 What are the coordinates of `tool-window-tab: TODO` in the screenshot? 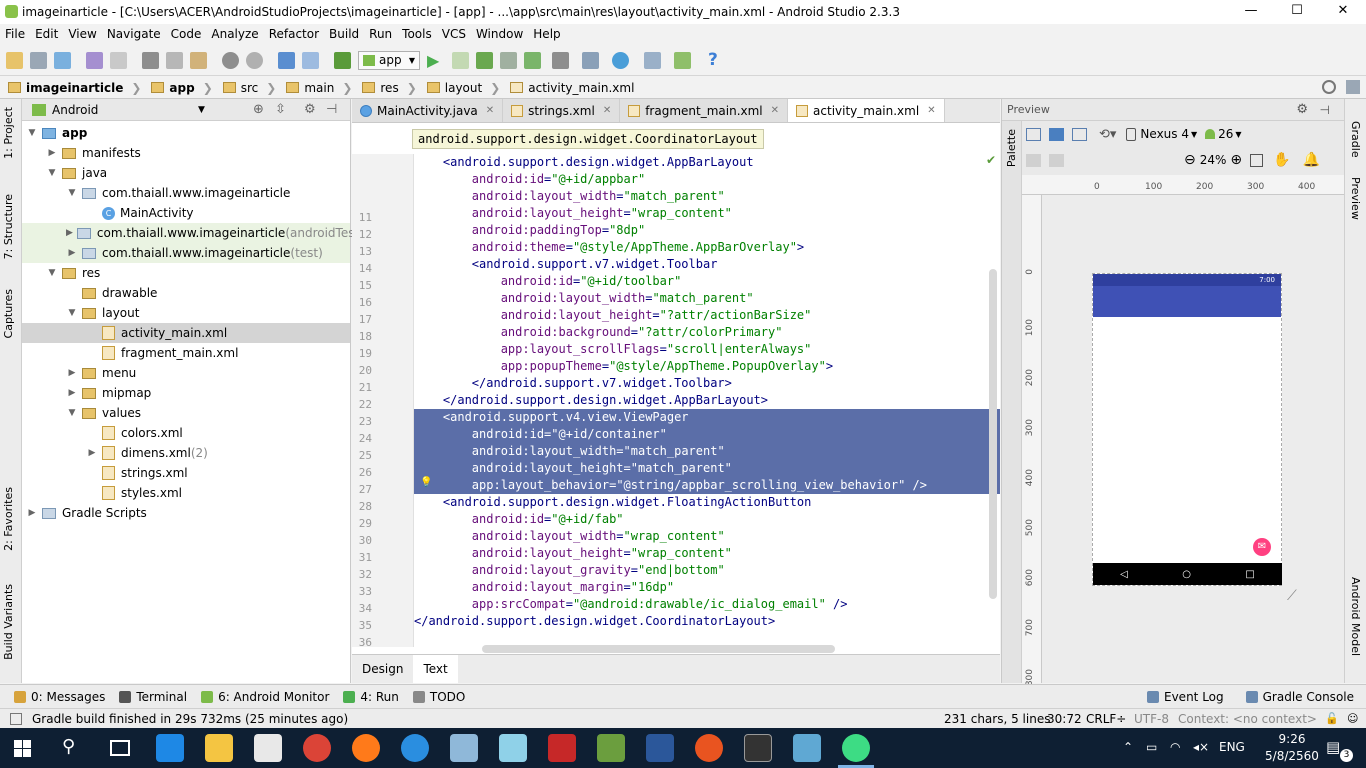 It's located at (438, 697).